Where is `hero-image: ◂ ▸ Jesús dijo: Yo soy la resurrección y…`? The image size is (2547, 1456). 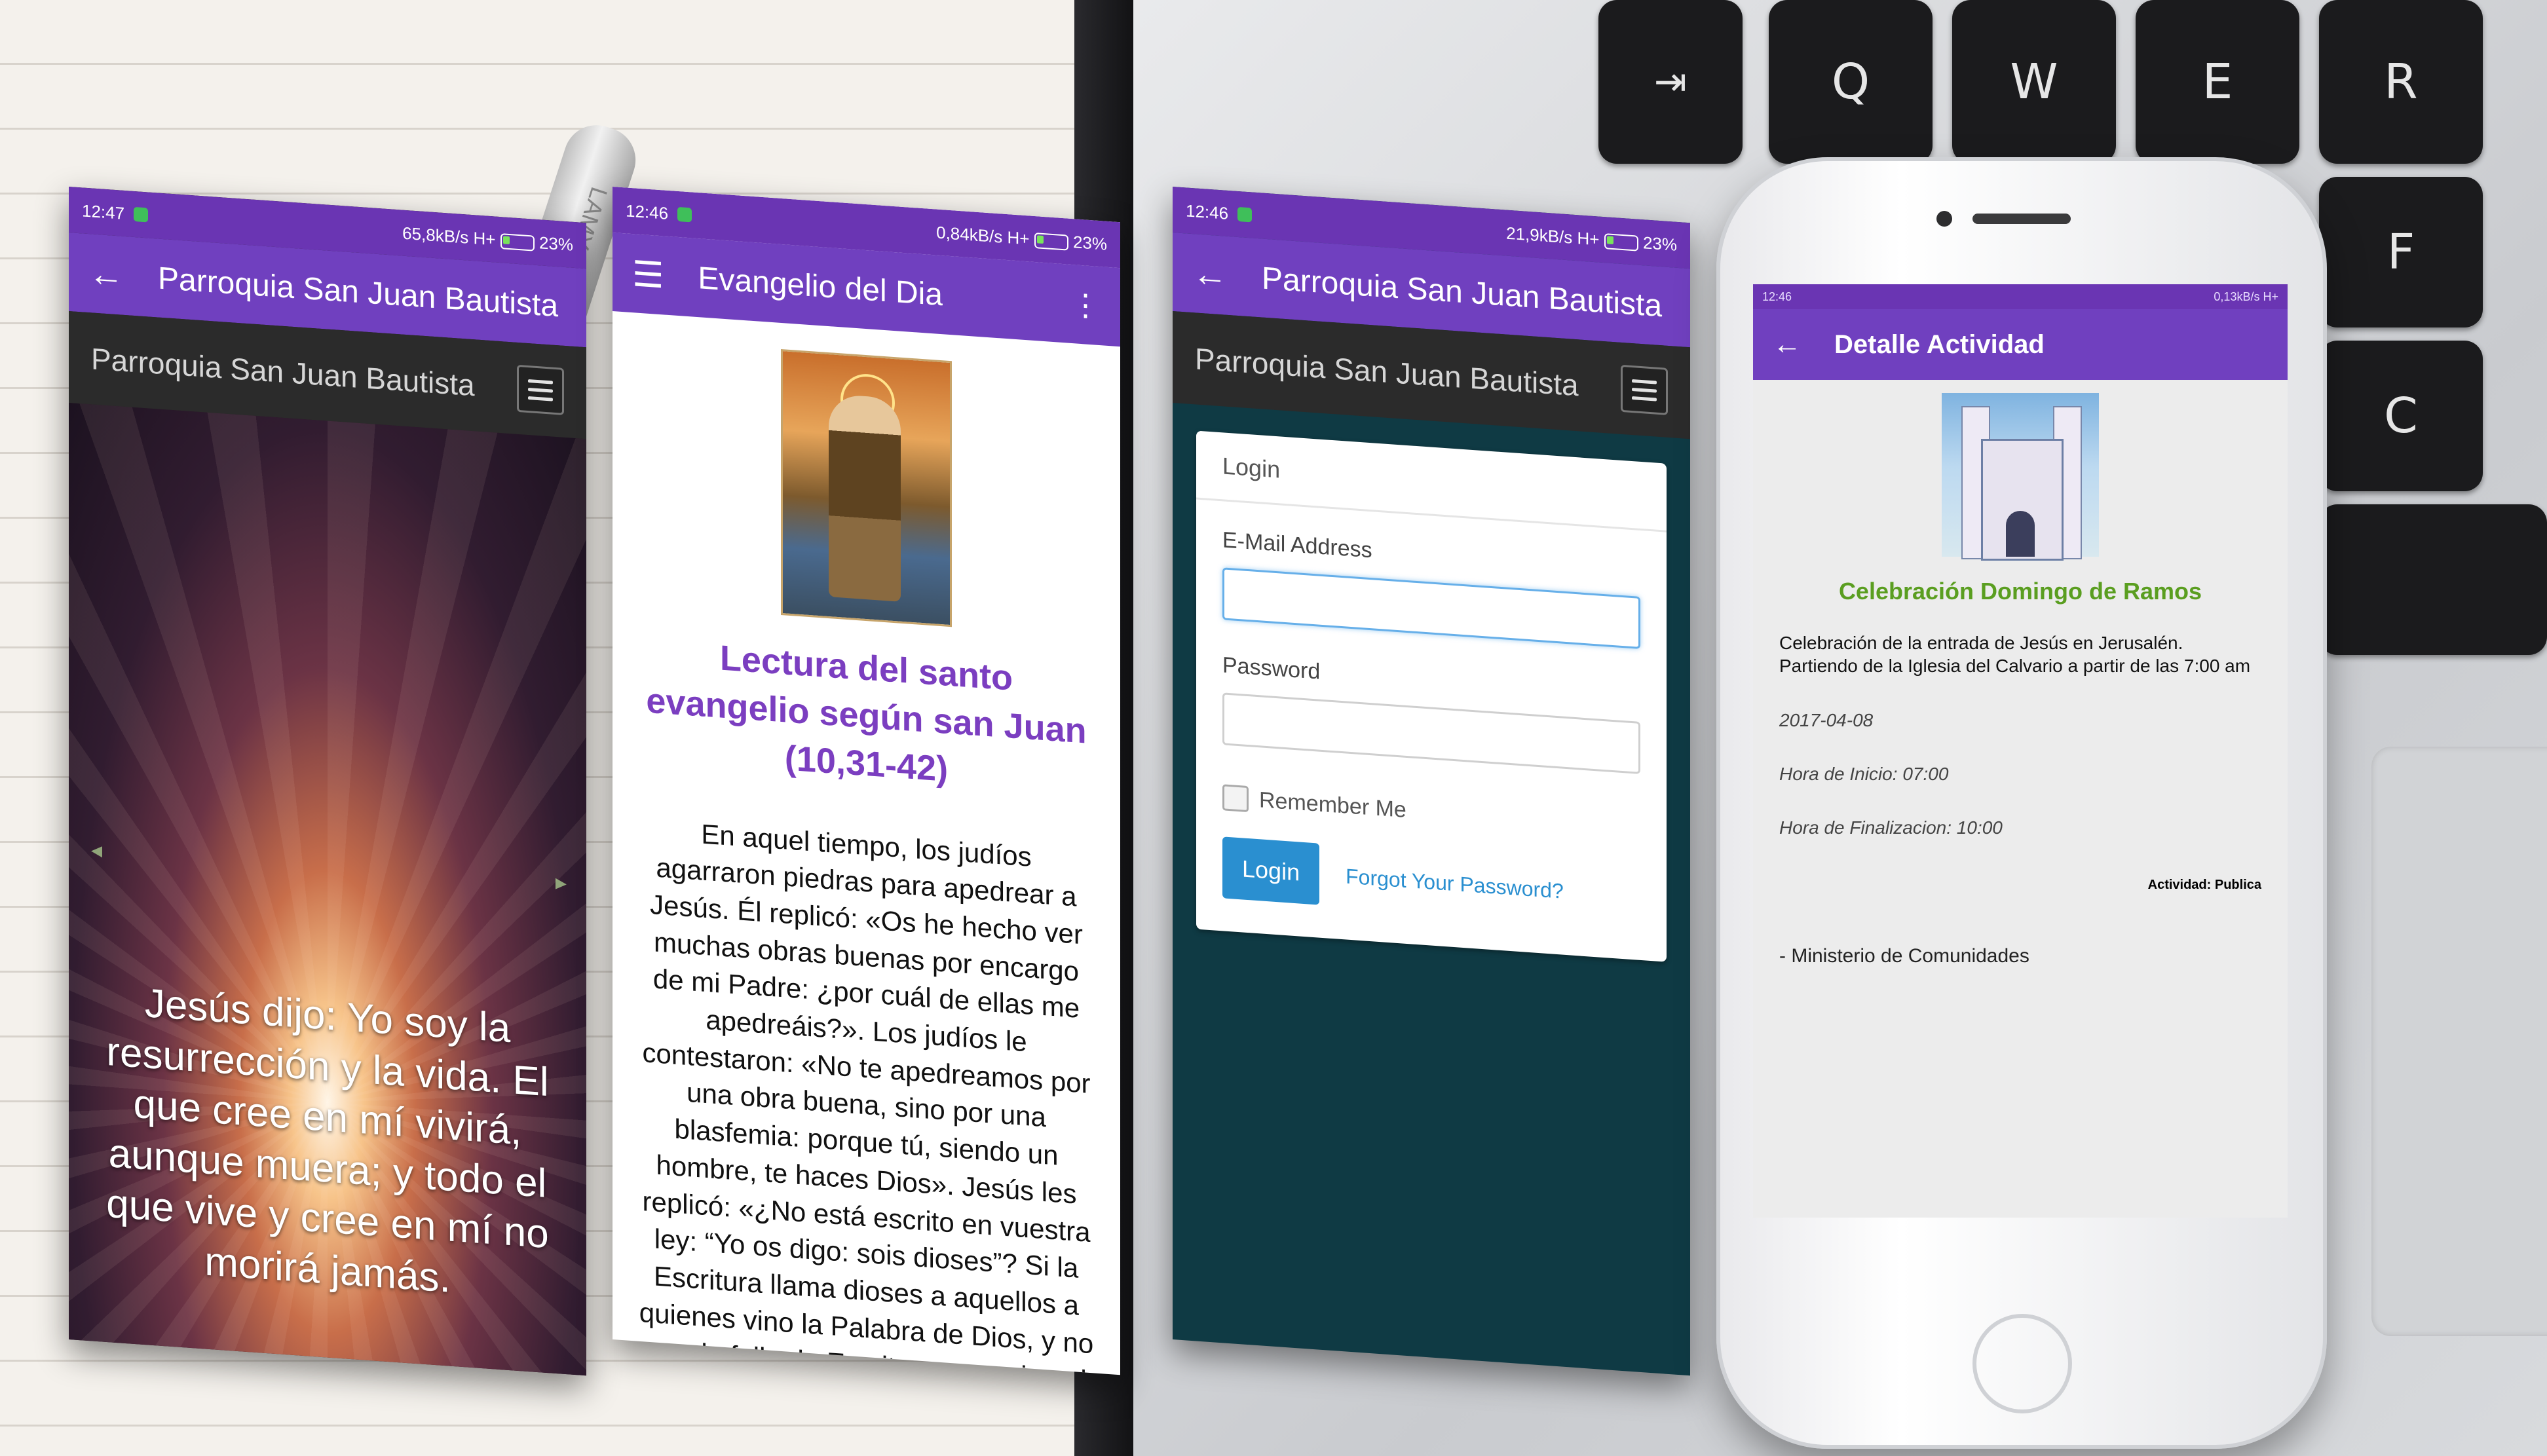 hero-image: ◂ ▸ Jesús dijo: Yo soy la resurrección y… is located at coordinates (327, 889).